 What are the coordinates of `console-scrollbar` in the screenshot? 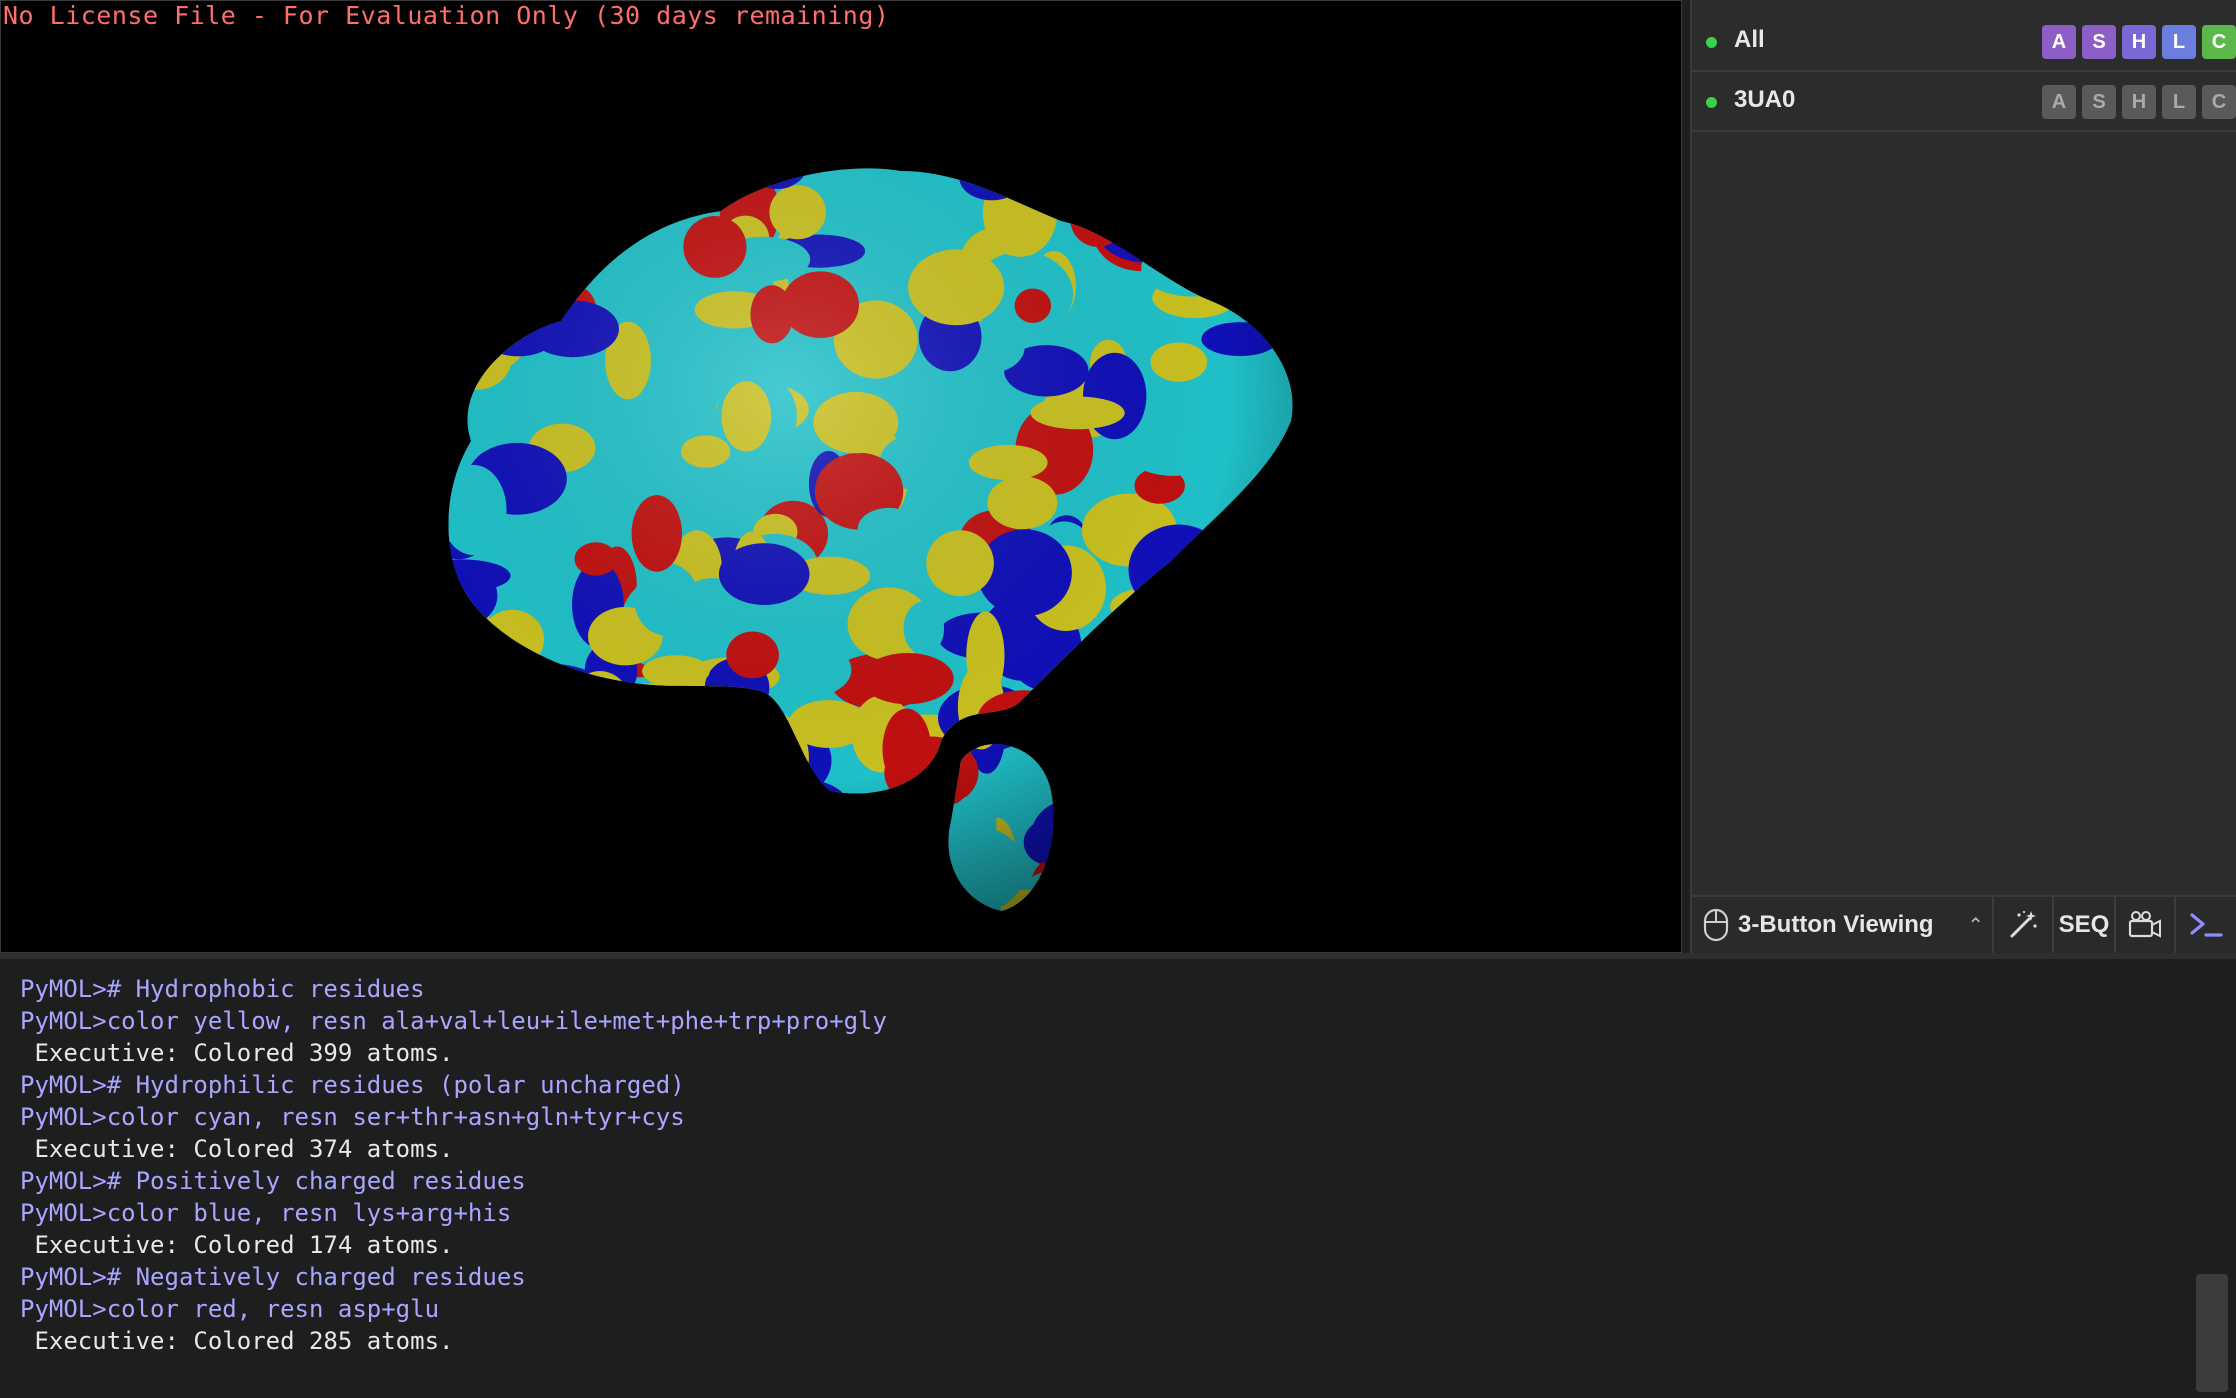 It's located at (2212, 1333).